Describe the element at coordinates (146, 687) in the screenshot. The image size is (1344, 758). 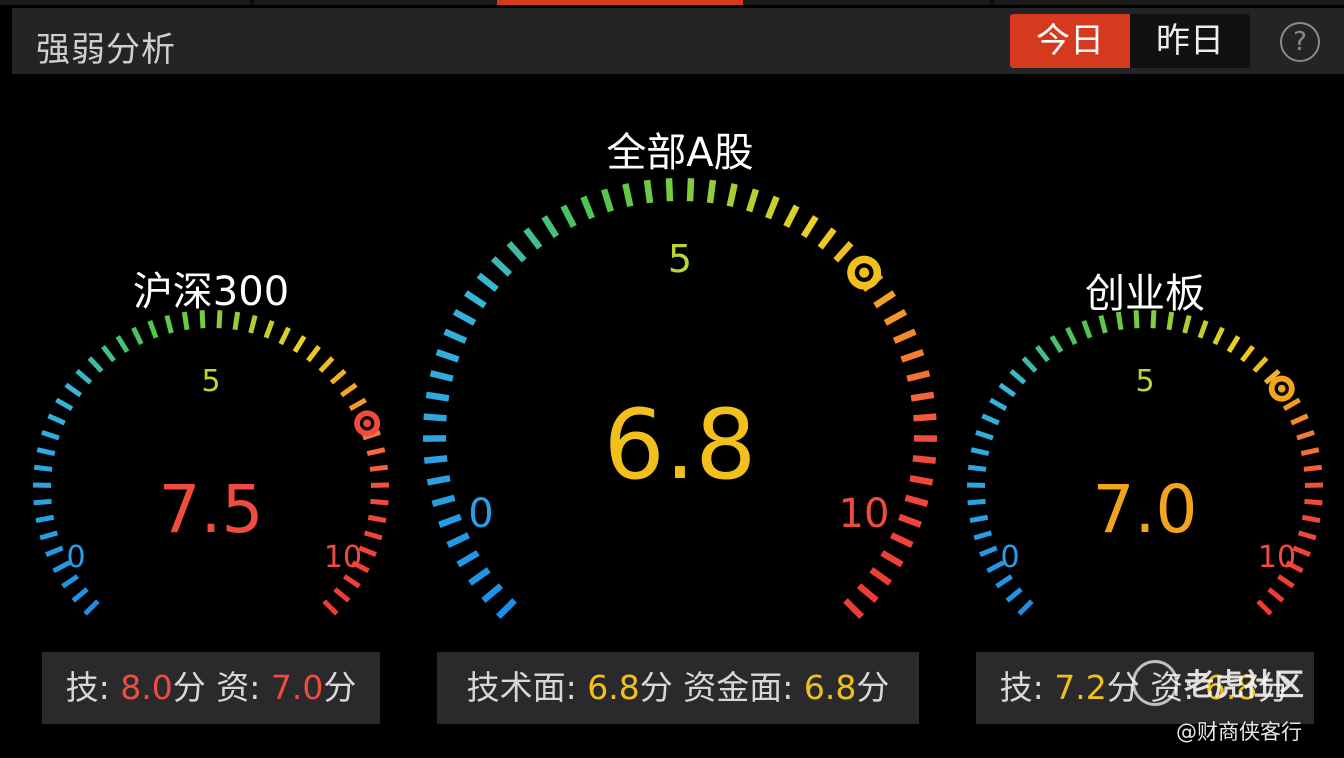
I see `tech-score: 8.0` at that location.